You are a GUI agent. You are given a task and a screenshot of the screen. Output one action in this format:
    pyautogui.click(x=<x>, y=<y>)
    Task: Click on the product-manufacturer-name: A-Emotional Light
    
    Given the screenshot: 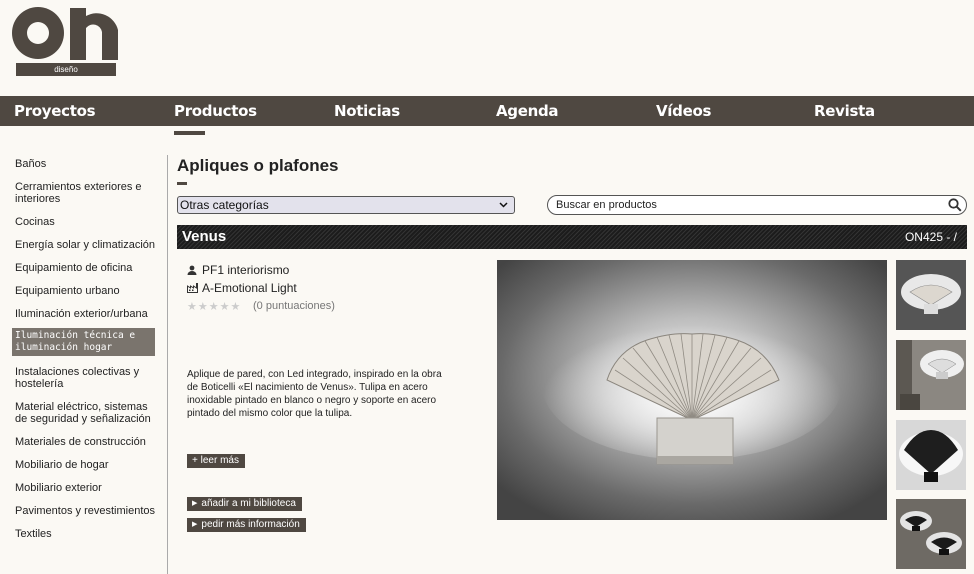 What is the action you would take?
    pyautogui.click(x=249, y=288)
    